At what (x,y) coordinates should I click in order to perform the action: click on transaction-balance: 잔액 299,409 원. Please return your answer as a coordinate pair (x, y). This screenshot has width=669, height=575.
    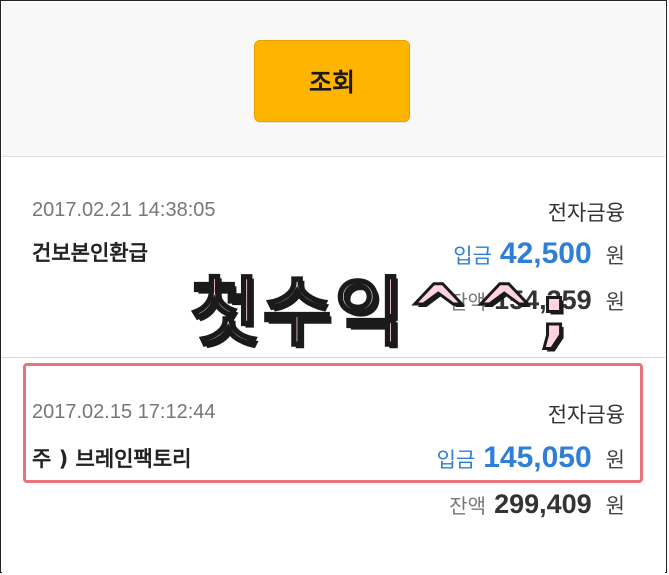
    Looking at the image, I should click on (537, 504).